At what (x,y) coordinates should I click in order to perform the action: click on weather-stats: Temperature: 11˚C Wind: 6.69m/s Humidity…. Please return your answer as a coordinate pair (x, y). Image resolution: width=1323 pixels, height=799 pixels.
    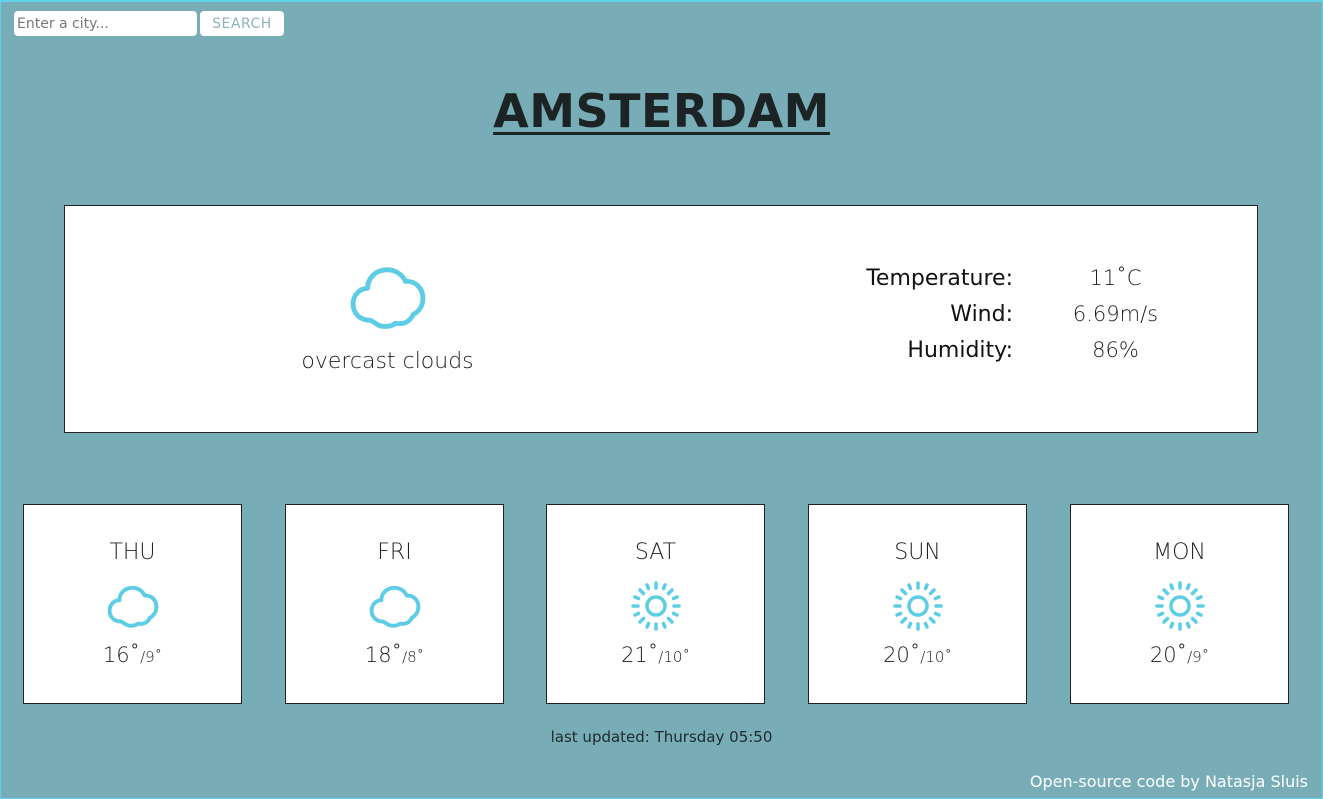
    Looking at the image, I should click on (1021, 314).